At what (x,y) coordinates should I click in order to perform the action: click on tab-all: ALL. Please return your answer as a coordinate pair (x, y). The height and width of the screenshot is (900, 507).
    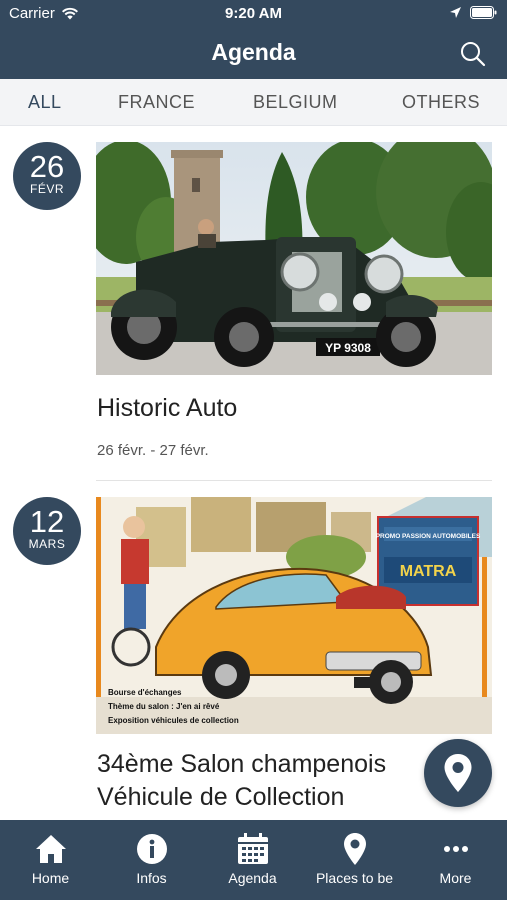
    Looking at the image, I should click on (45, 102).